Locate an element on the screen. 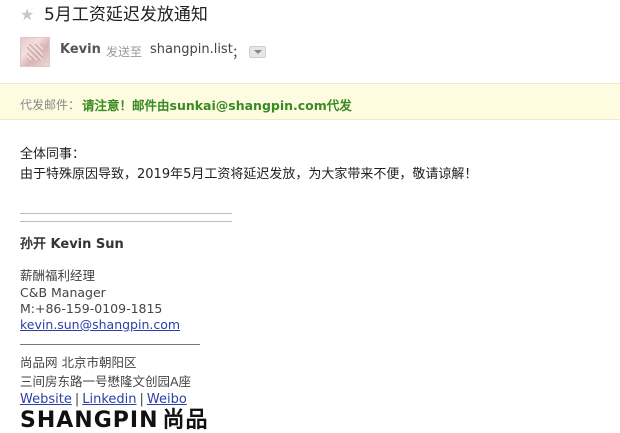 The image size is (620, 433). email-message: 由于特殊原因导致，2019年5月工资将延迟发放，为大家带来不便，敬请谅解！ is located at coordinates (249, 174).